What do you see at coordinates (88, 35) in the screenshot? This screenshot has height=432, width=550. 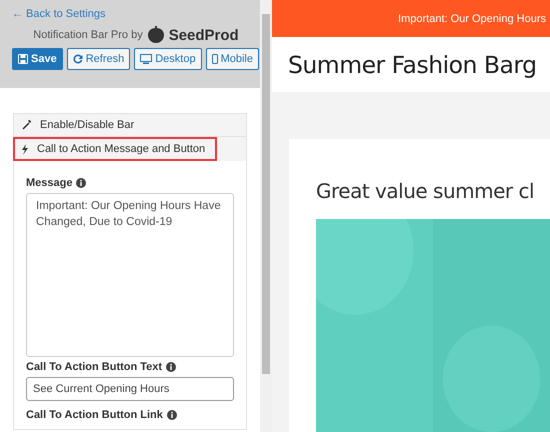 I see `brand-text: Notification Bar Pro by` at bounding box center [88, 35].